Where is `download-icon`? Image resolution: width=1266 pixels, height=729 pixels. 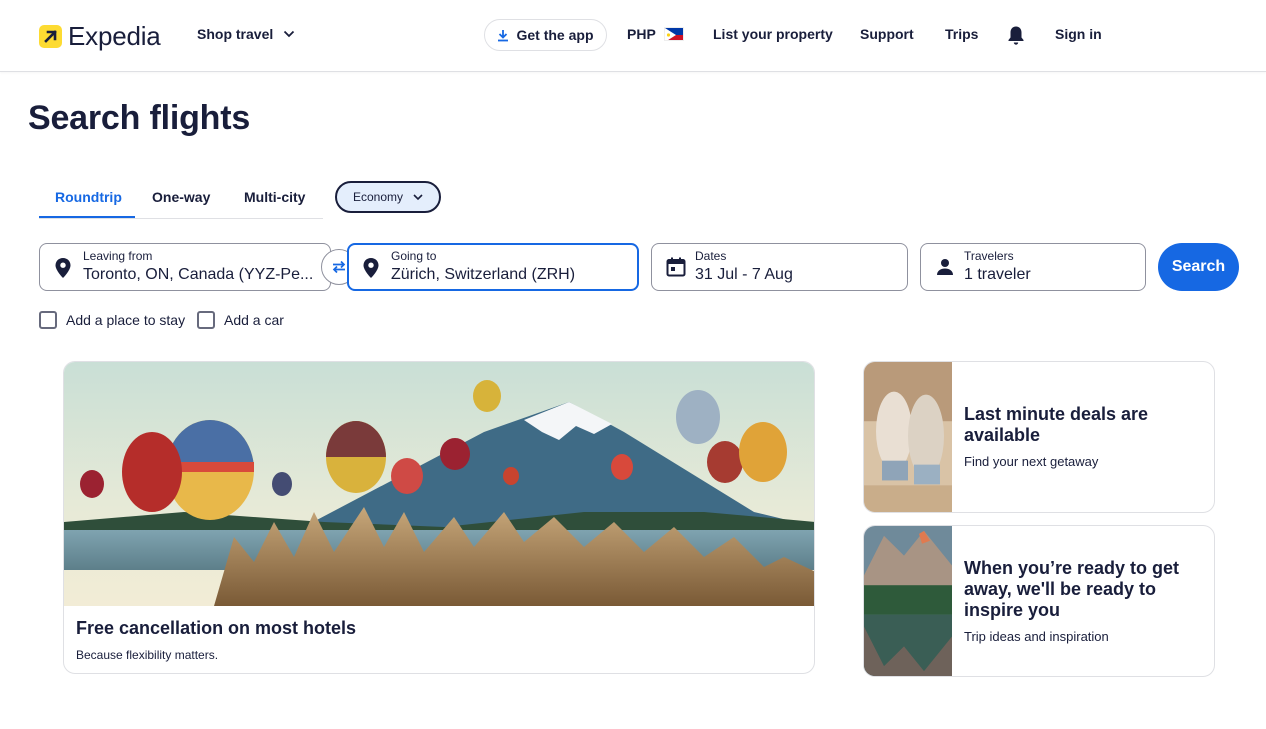
download-icon is located at coordinates (503, 35).